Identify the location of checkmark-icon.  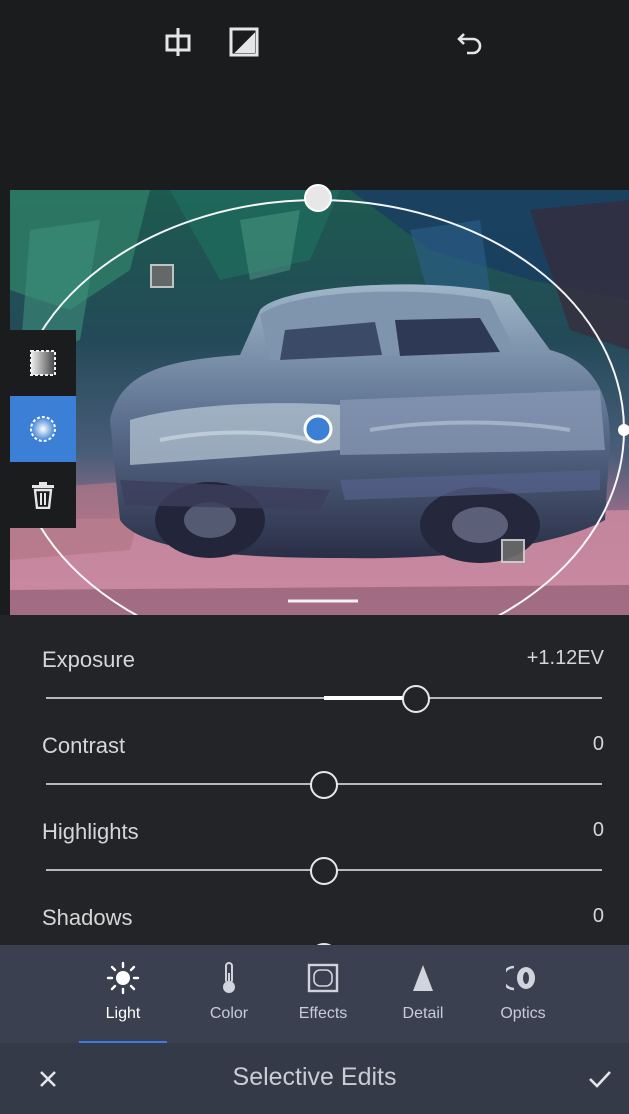
(600, 1079).